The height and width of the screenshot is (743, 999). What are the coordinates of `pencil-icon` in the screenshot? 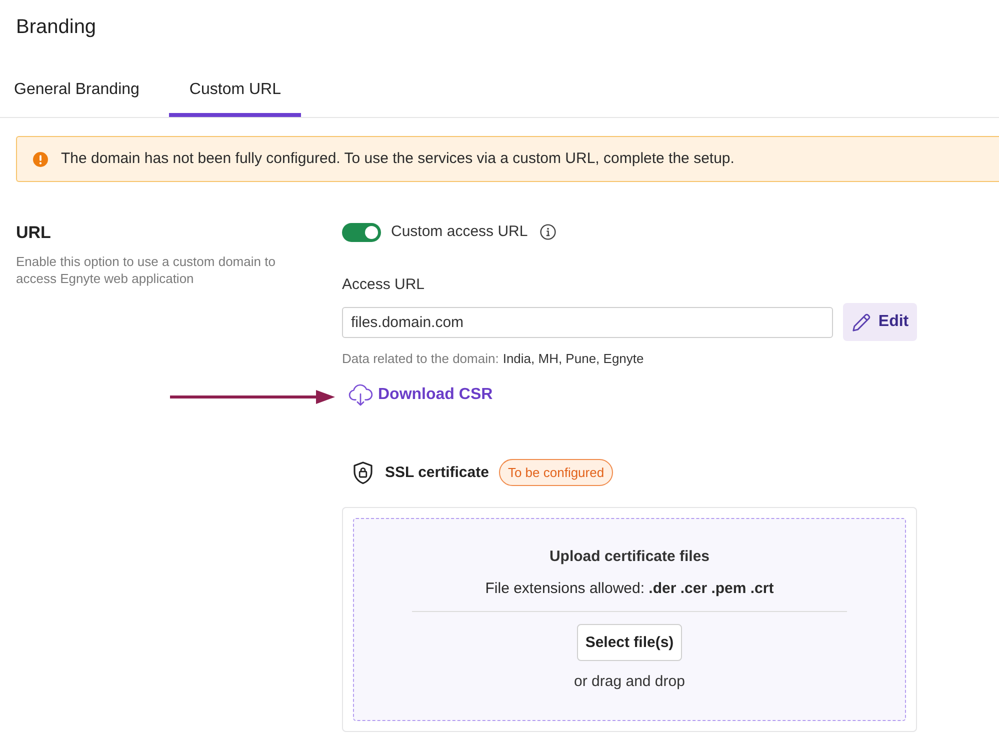 It's located at (861, 322).